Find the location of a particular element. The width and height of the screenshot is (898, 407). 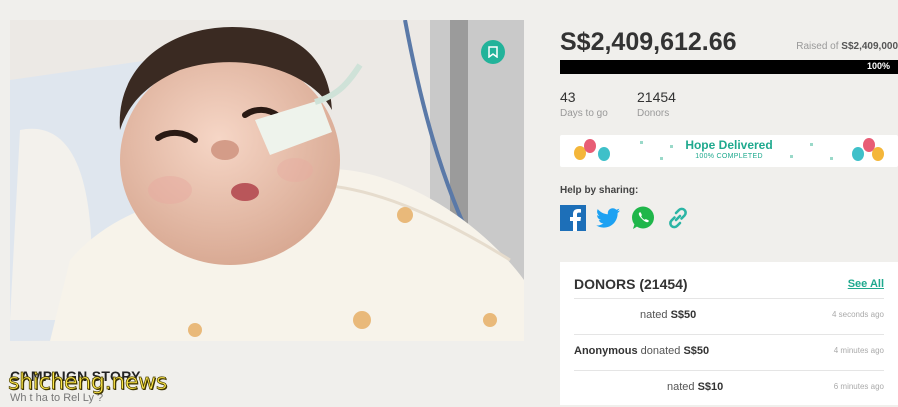

bookmark-icon is located at coordinates (493, 52).